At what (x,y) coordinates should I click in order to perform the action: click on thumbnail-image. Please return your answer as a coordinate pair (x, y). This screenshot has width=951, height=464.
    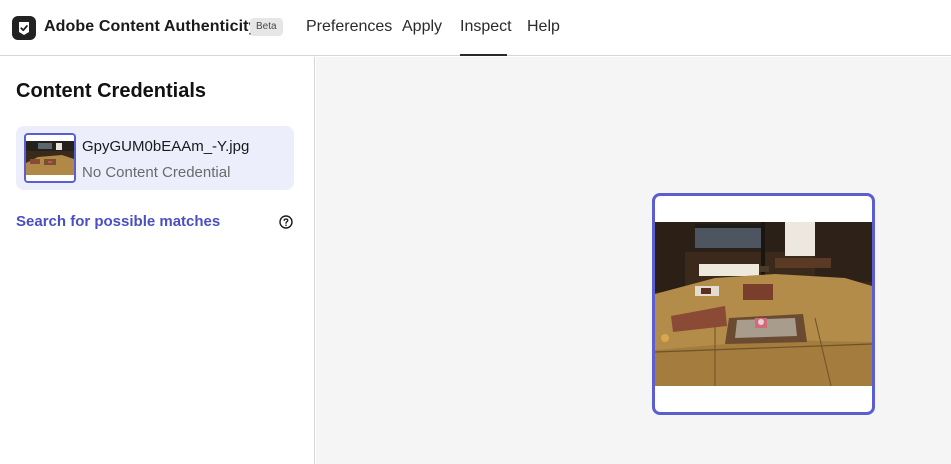
    Looking at the image, I should click on (50, 158).